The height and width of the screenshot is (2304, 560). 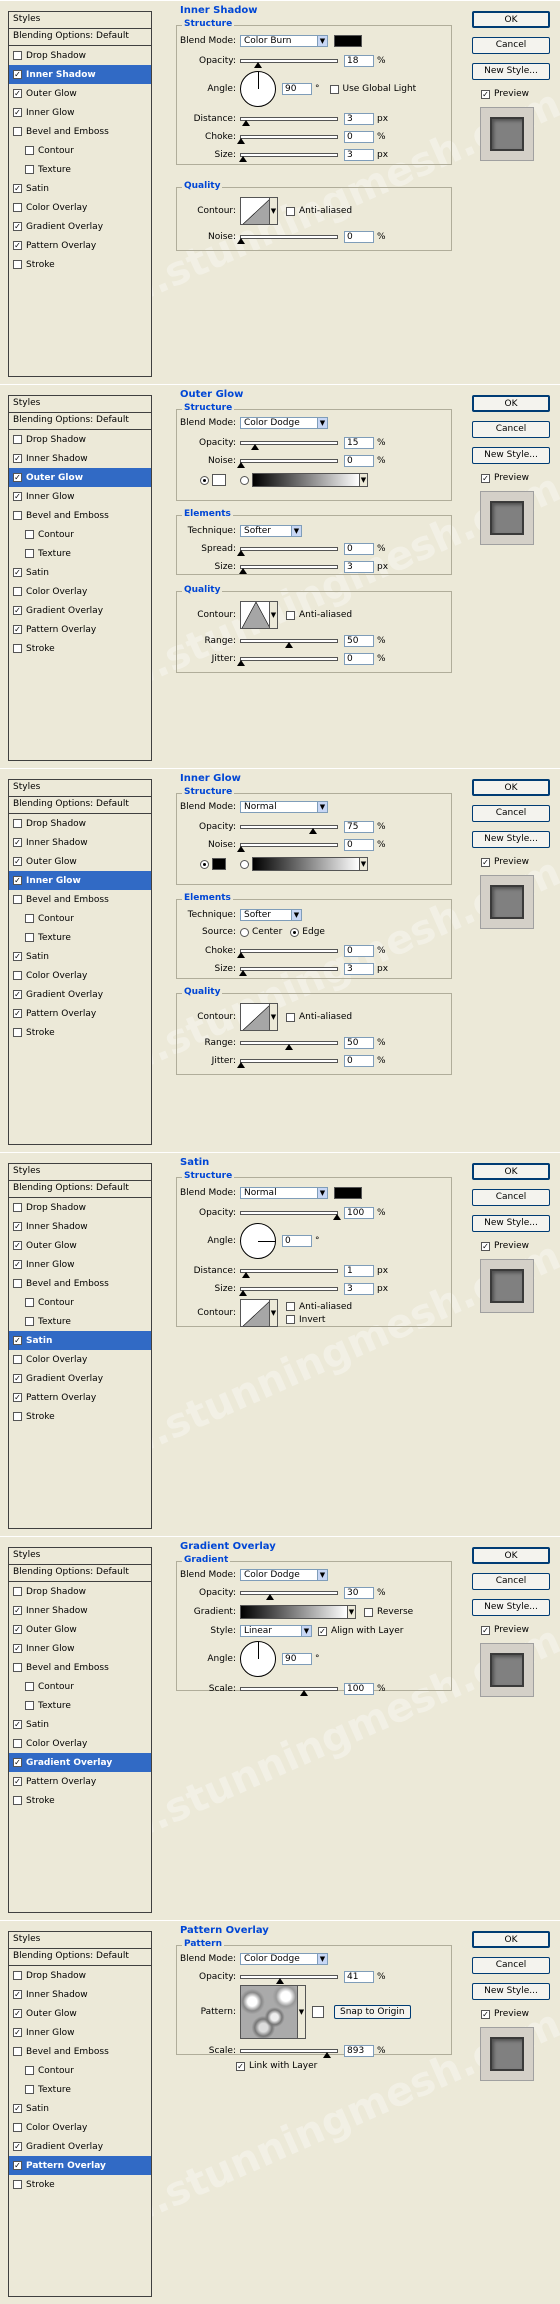 I want to click on angle-field: 90, so click(x=297, y=1659).